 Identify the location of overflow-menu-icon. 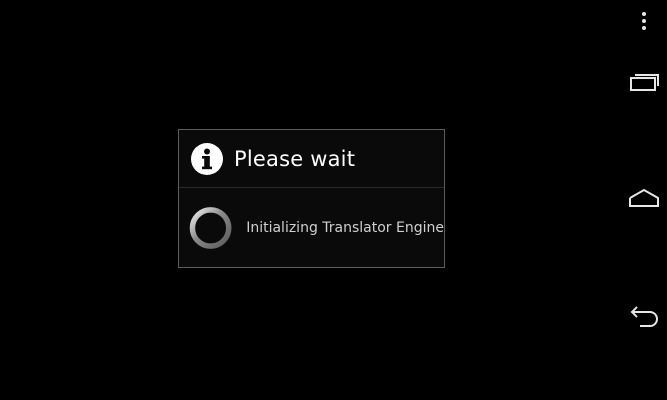
(644, 21).